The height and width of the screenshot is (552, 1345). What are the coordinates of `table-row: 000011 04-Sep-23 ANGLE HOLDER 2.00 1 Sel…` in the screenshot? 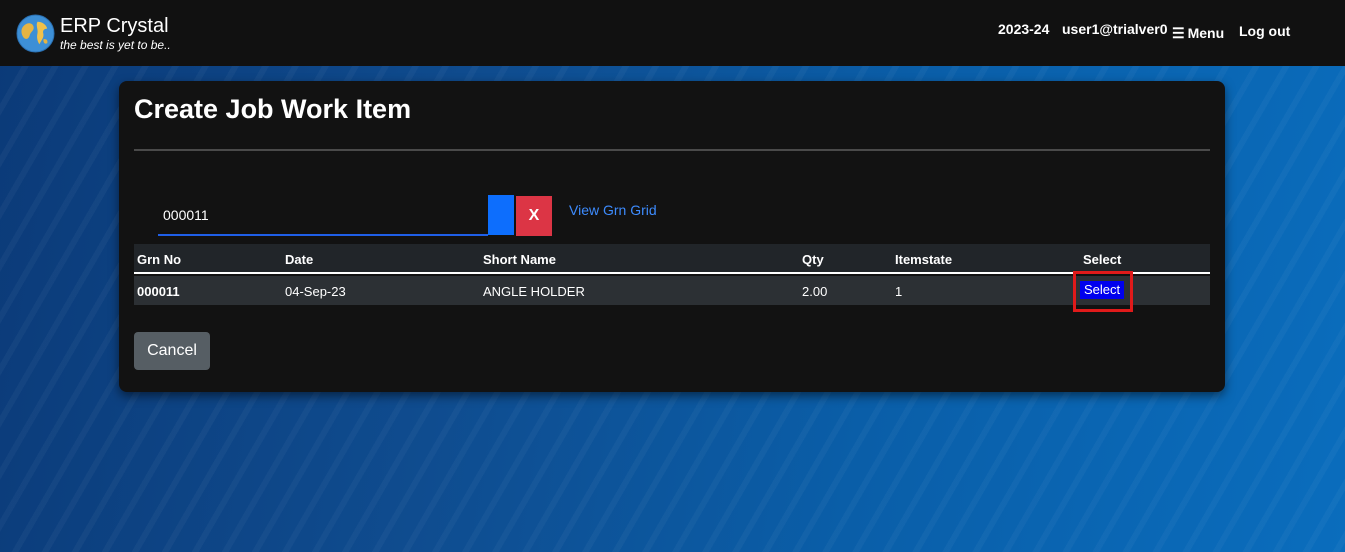 It's located at (672, 290).